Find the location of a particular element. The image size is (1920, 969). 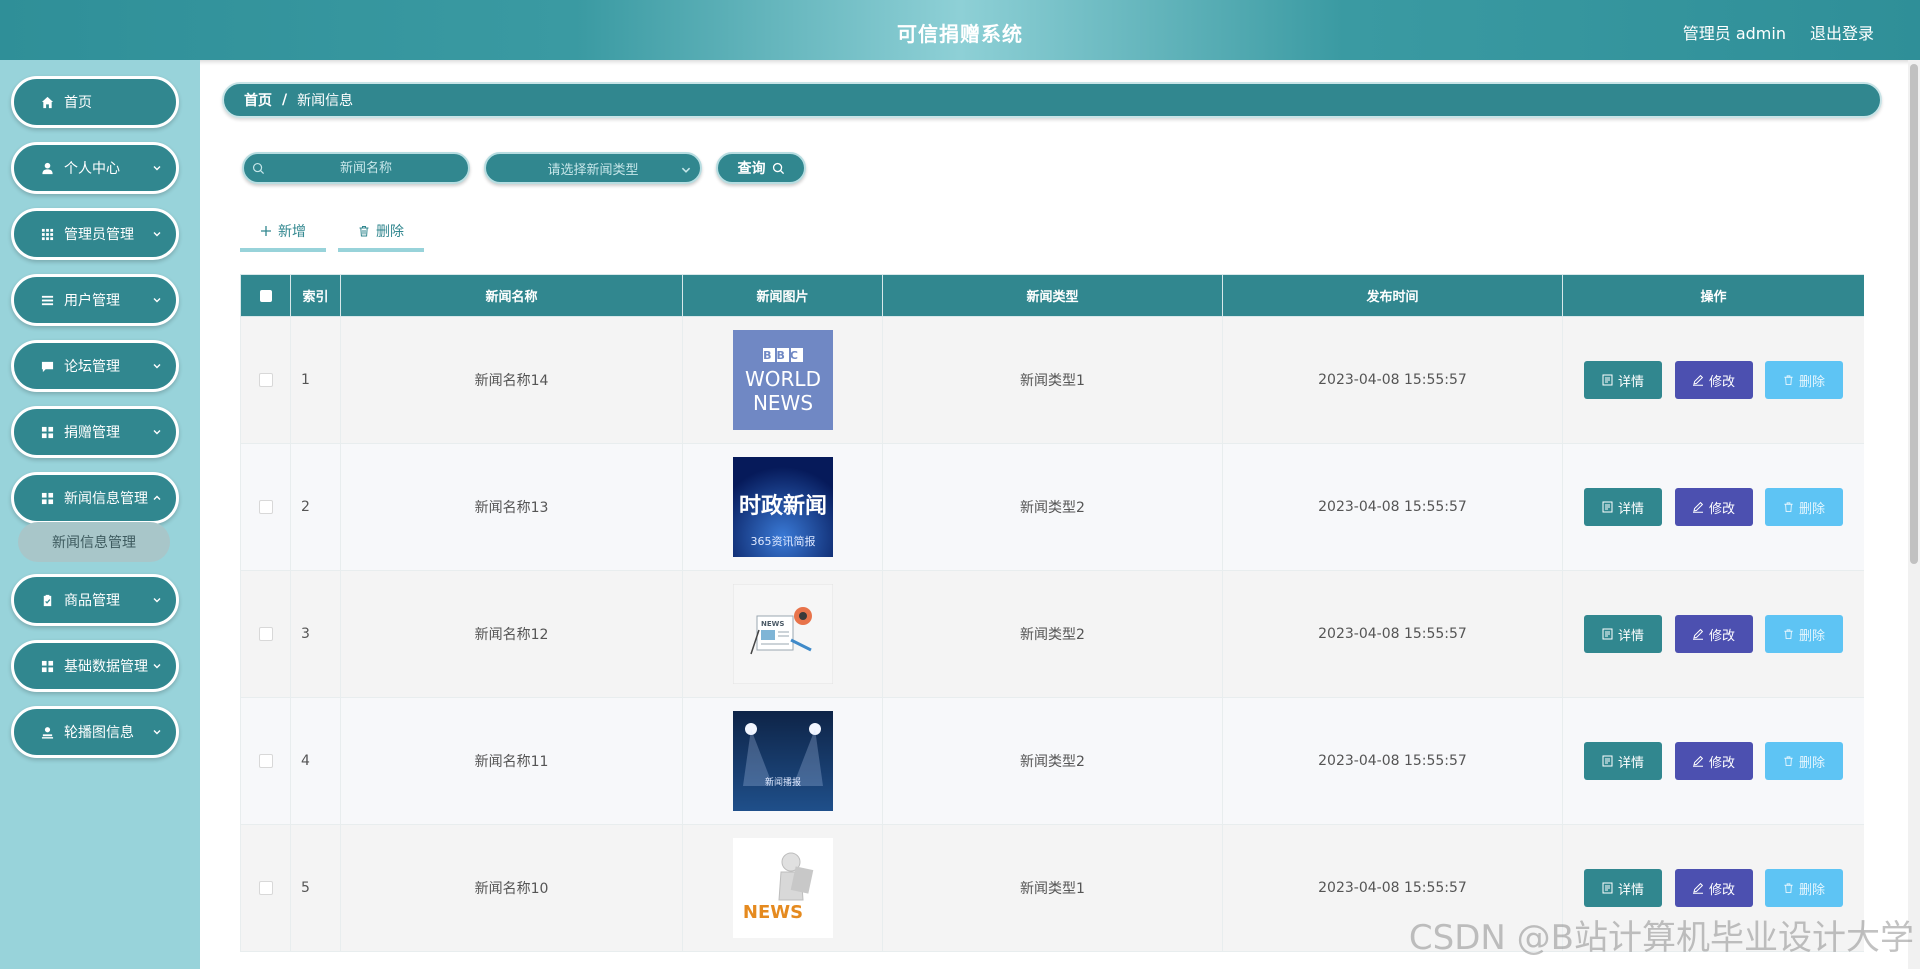

news-thumbnail: 时政新闻 365资讯简报 is located at coordinates (782, 507).